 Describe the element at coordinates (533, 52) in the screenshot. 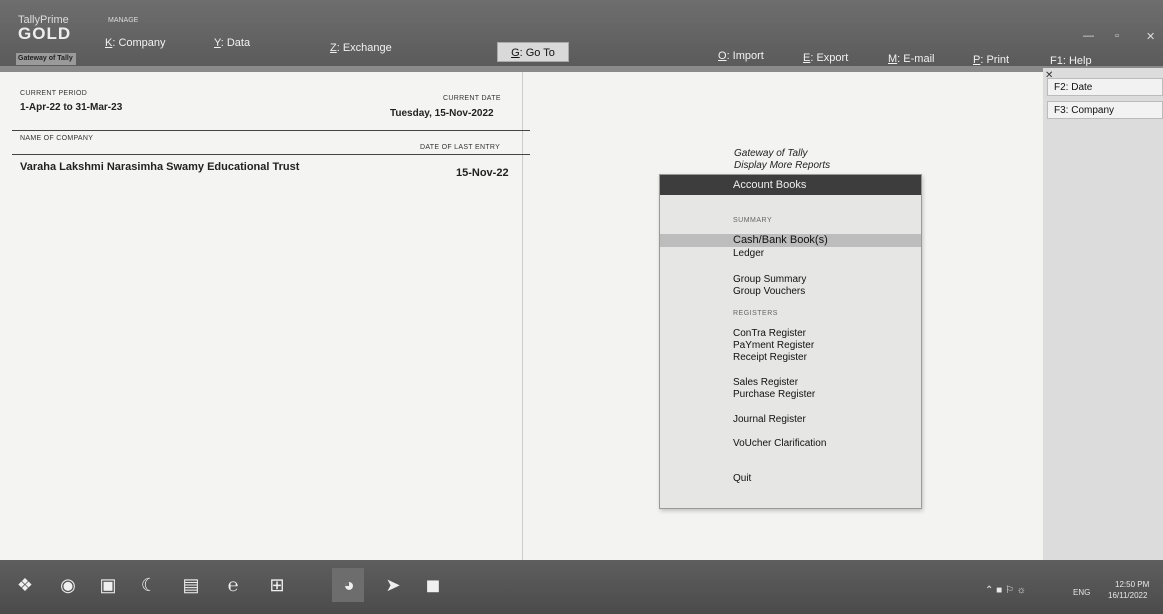

I see `goto-button: G: Go To` at that location.